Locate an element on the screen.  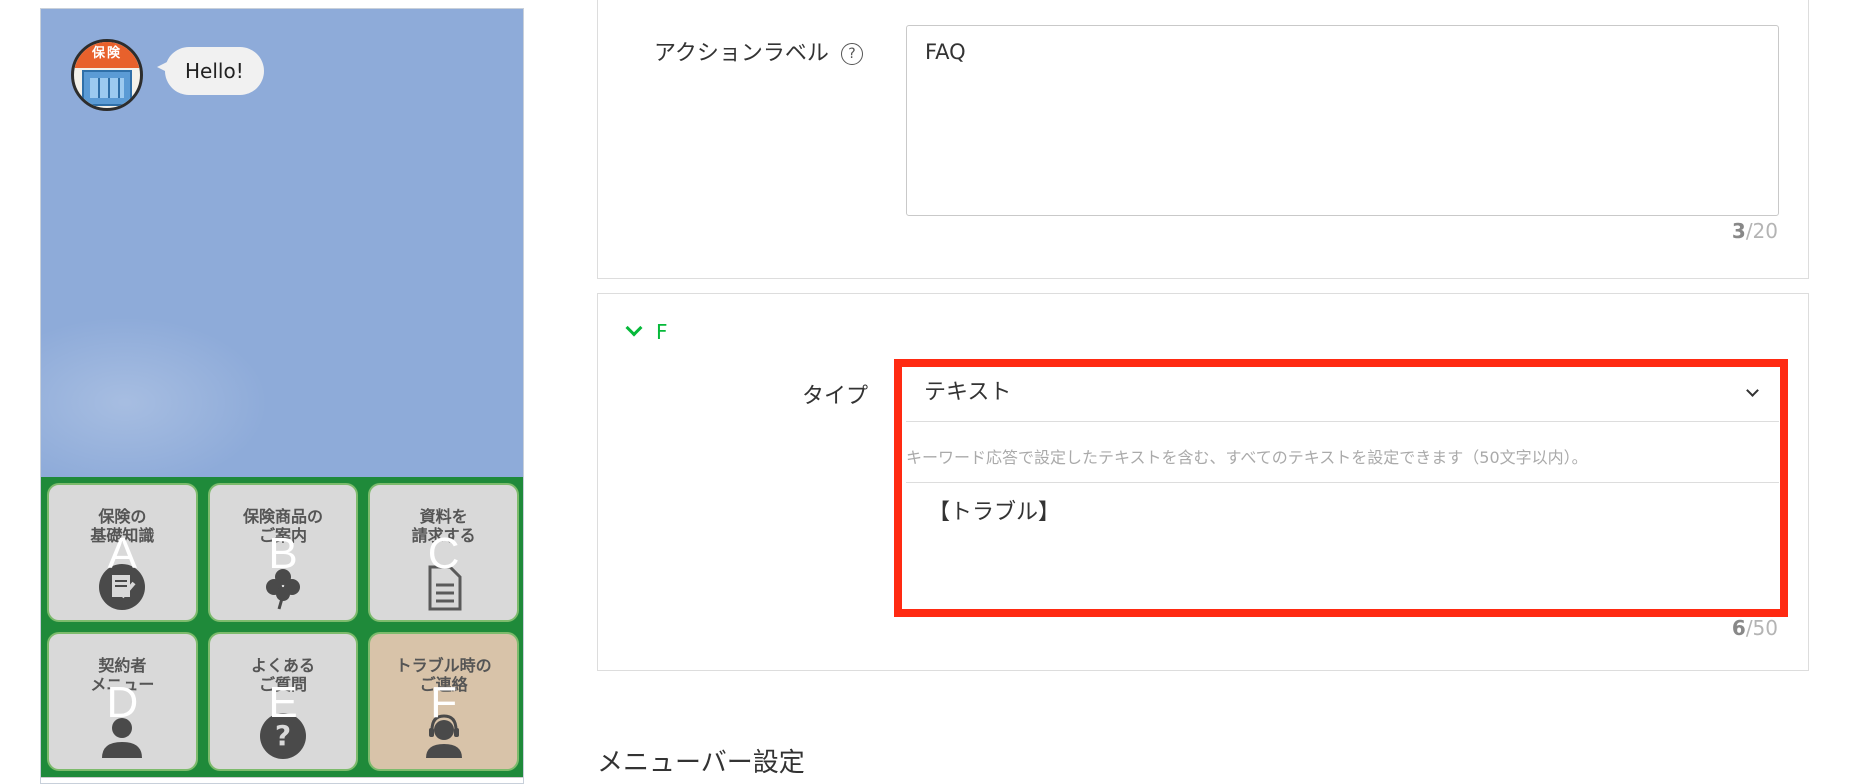
type-label: タイプ is located at coordinates (835, 396).